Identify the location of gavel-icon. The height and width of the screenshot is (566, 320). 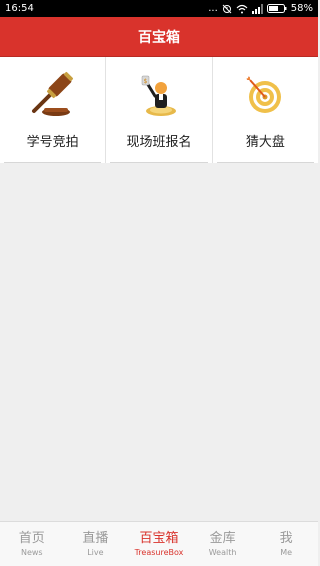
(53, 95).